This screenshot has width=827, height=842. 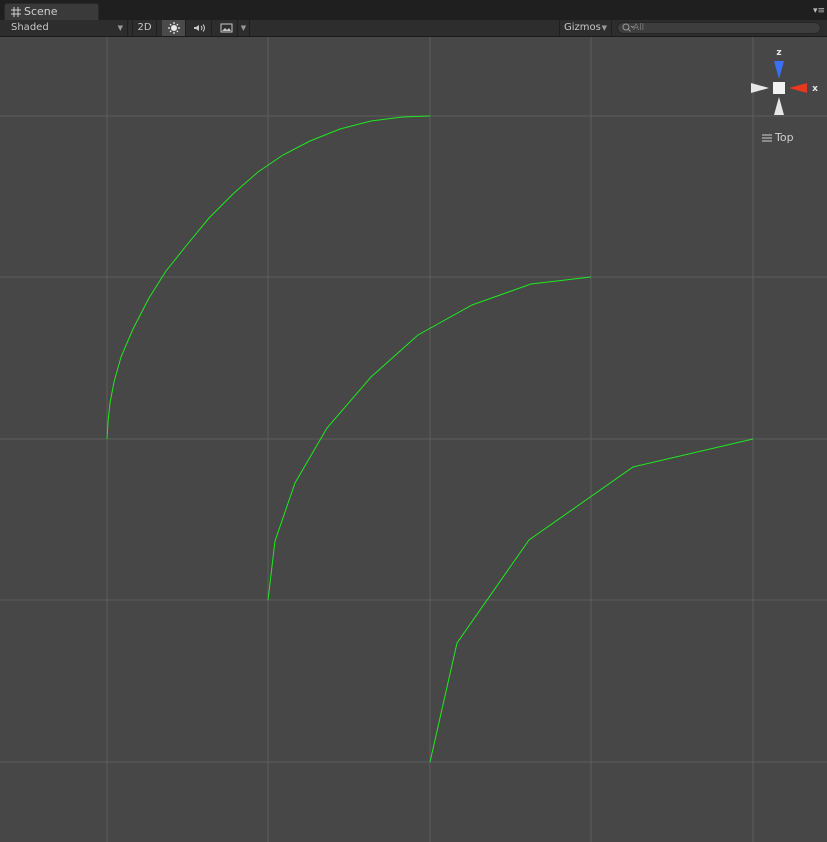 I want to click on search-box, so click(x=719, y=28).